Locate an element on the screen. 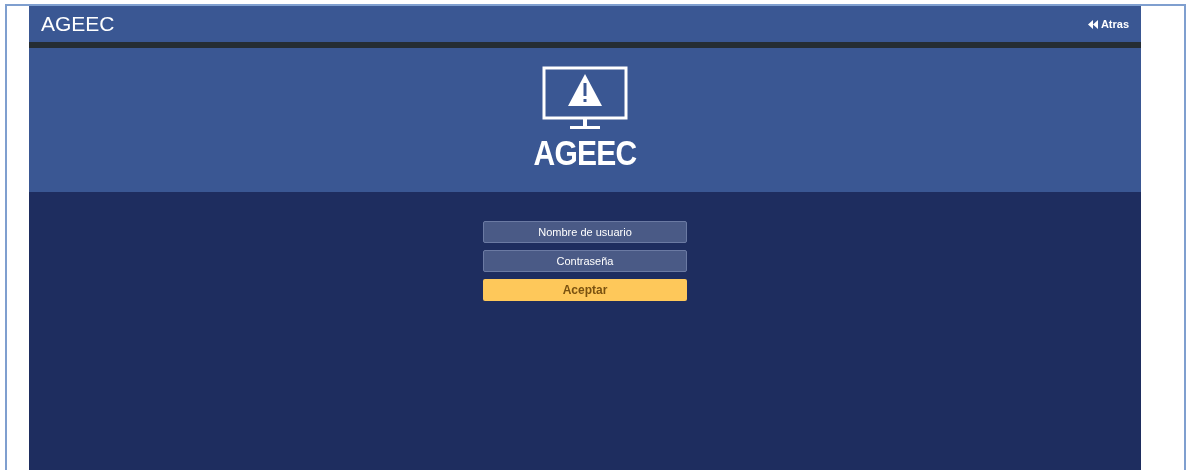 This screenshot has width=1193, height=470. logo-text: AGEEC is located at coordinates (585, 153).